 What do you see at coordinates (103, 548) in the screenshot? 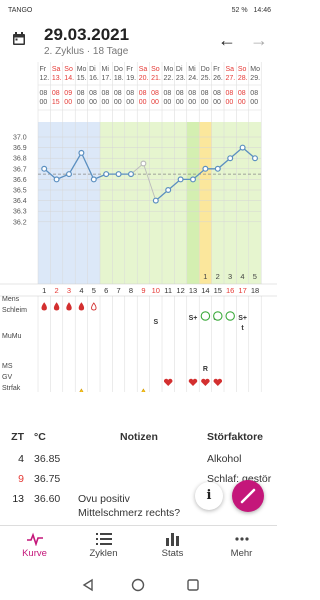
I see `nav-zyklen: Zyklen` at bounding box center [103, 548].